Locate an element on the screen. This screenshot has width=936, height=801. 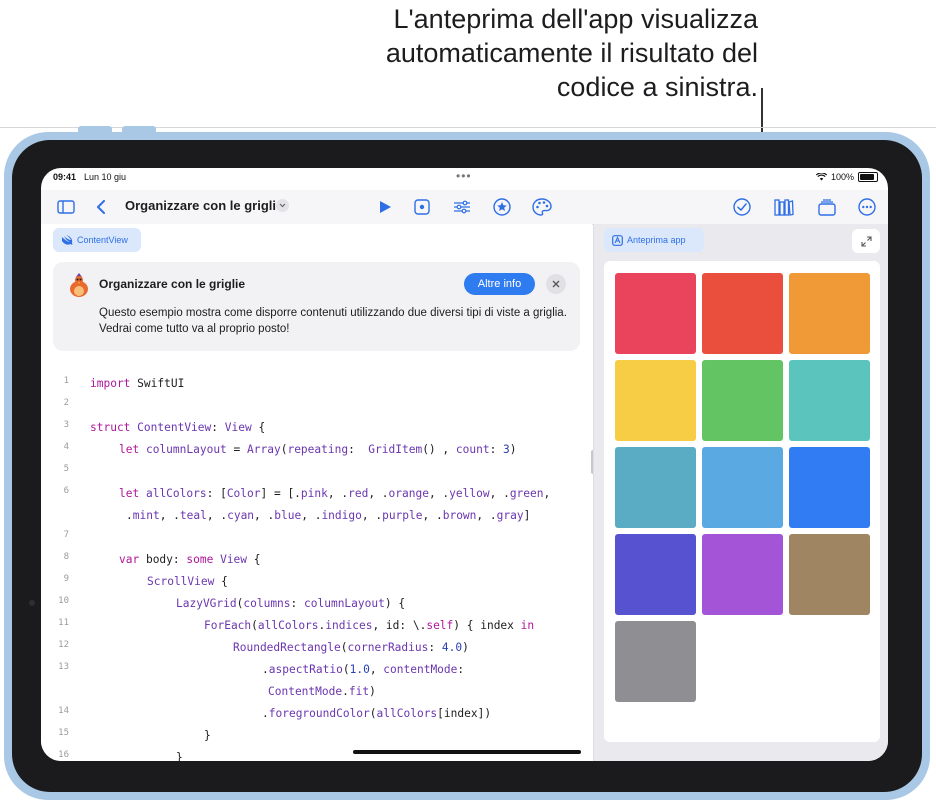
code-line: ContentMode.fit) is located at coordinates (322, 691).